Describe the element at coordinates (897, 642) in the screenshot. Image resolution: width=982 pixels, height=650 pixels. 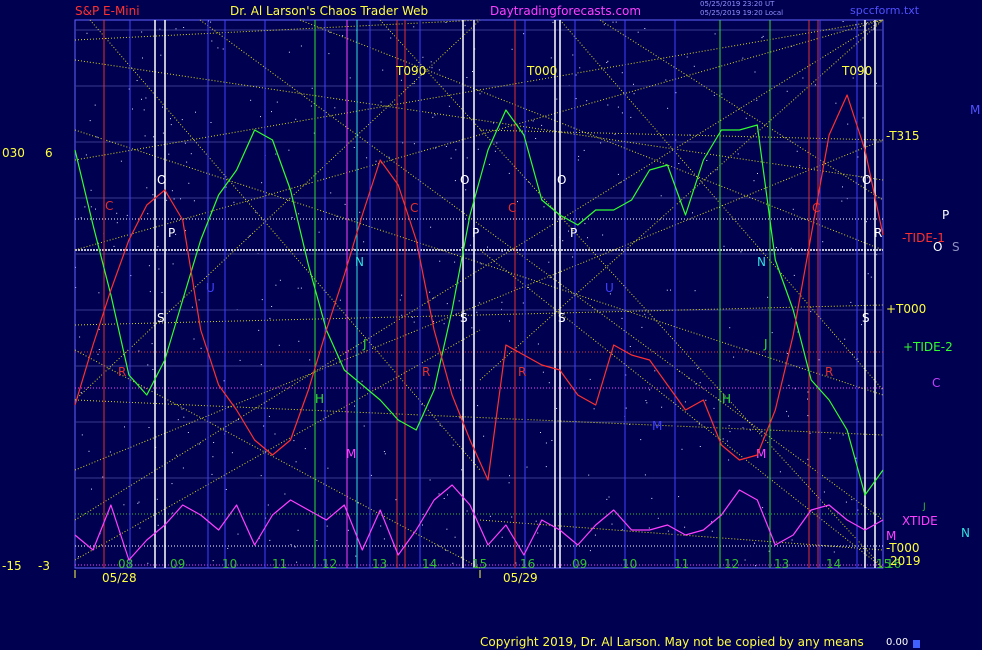
I see `footer-value: 0.00` at that location.